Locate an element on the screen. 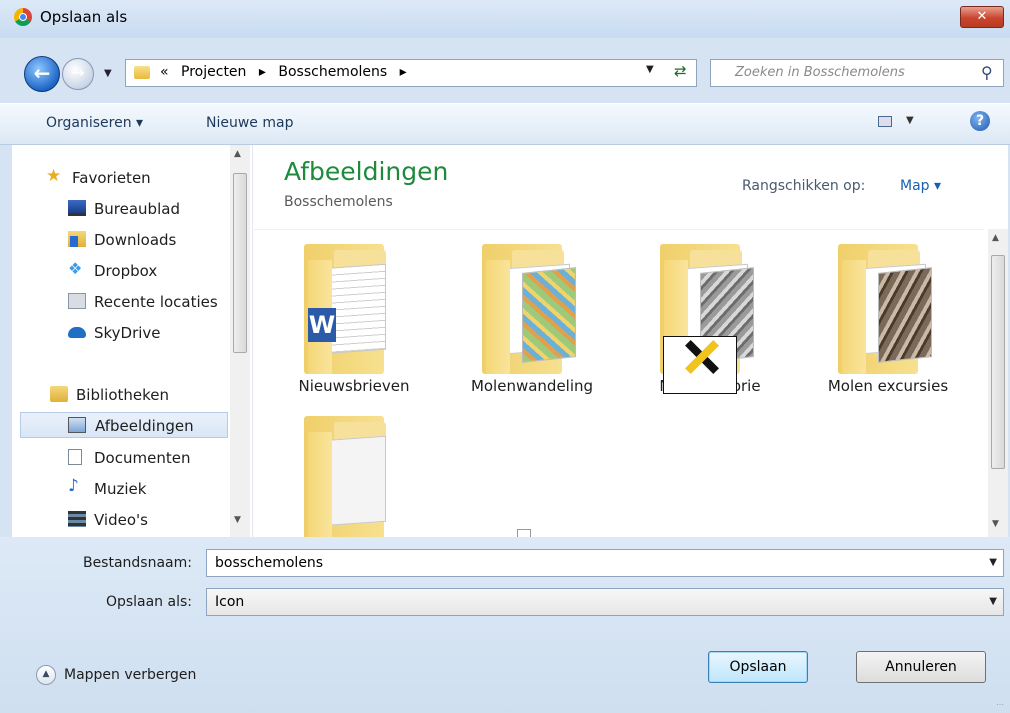  breadcrumb: « Projecten ▸ Bosschemolens ▸ is located at coordinates (287, 72).